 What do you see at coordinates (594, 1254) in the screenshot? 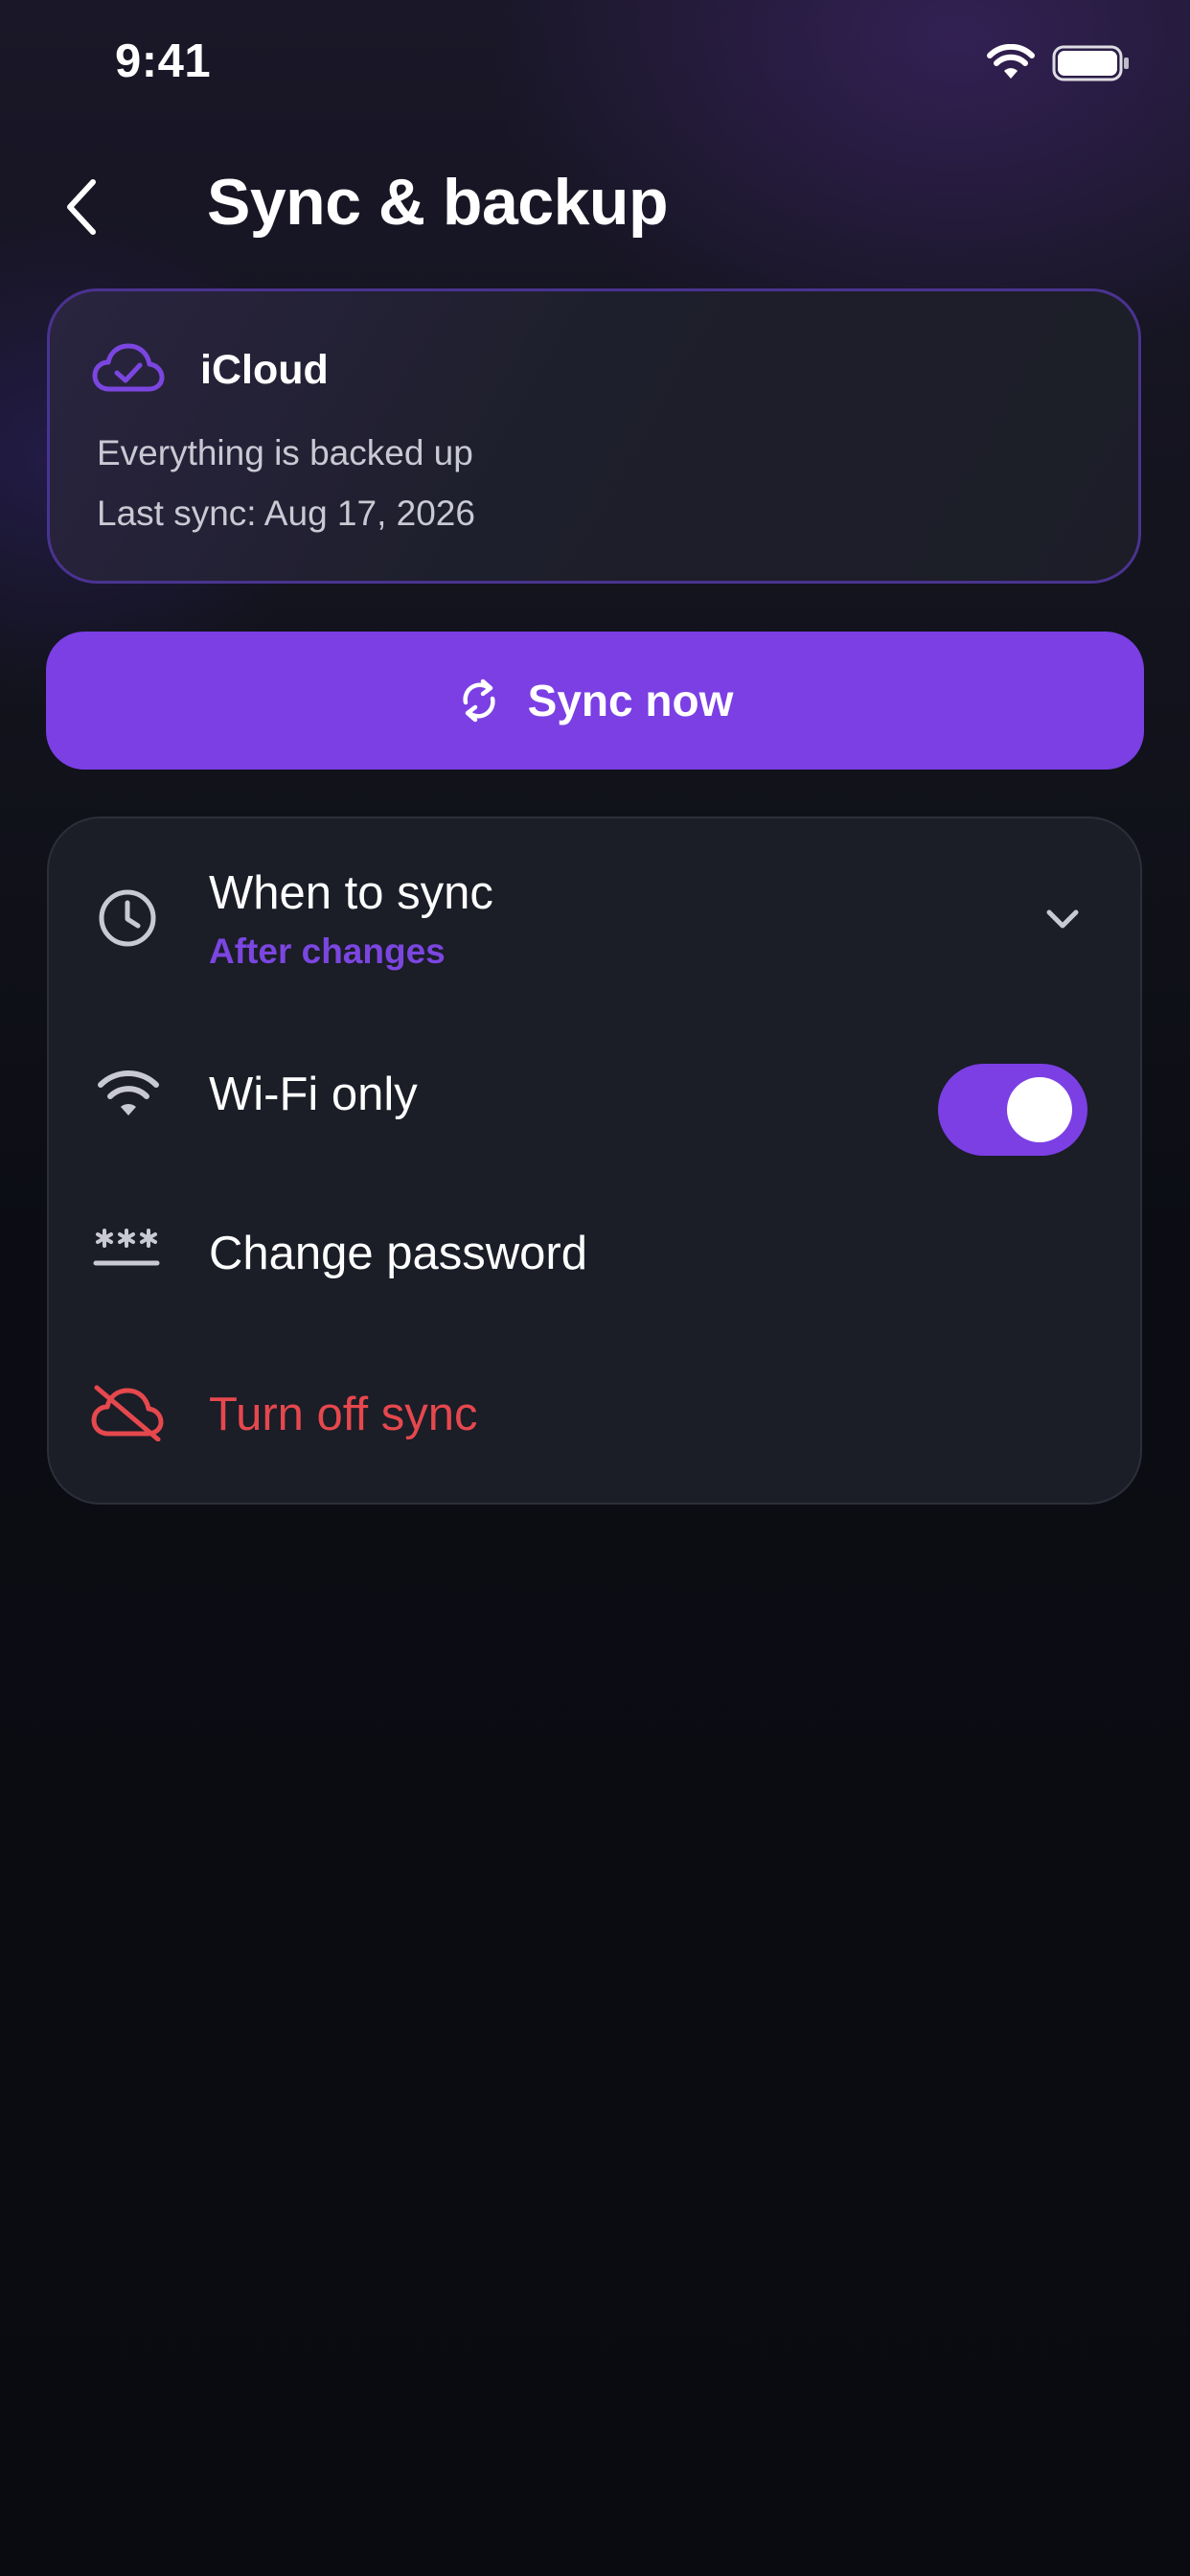
I see `change-password-row: Change password` at bounding box center [594, 1254].